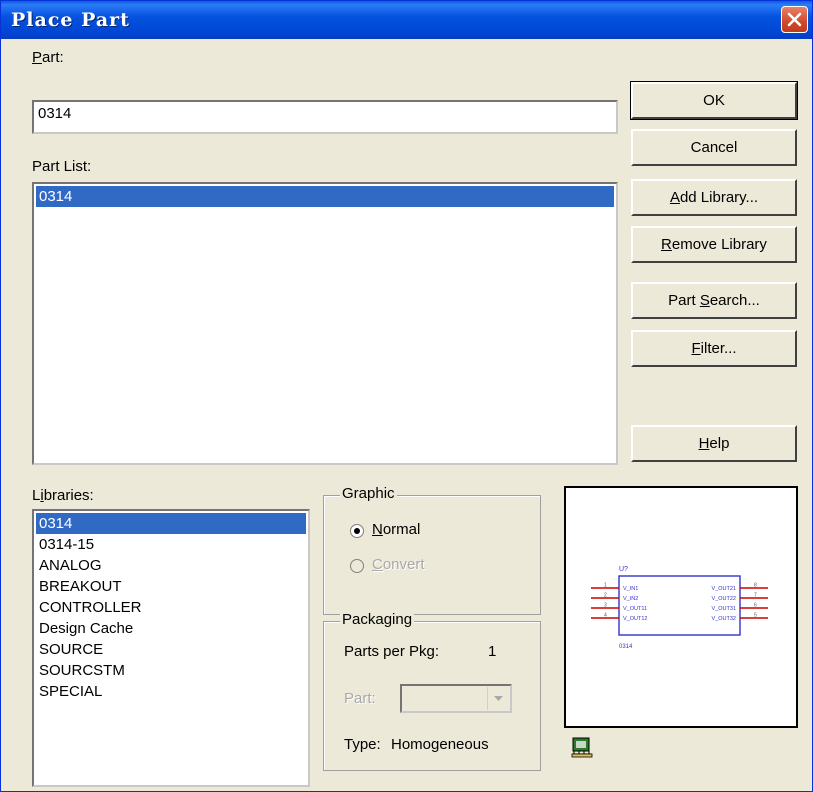 This screenshot has height=792, width=813. Describe the element at coordinates (171, 670) in the screenshot. I see `library-item: SOURCSTM` at that location.